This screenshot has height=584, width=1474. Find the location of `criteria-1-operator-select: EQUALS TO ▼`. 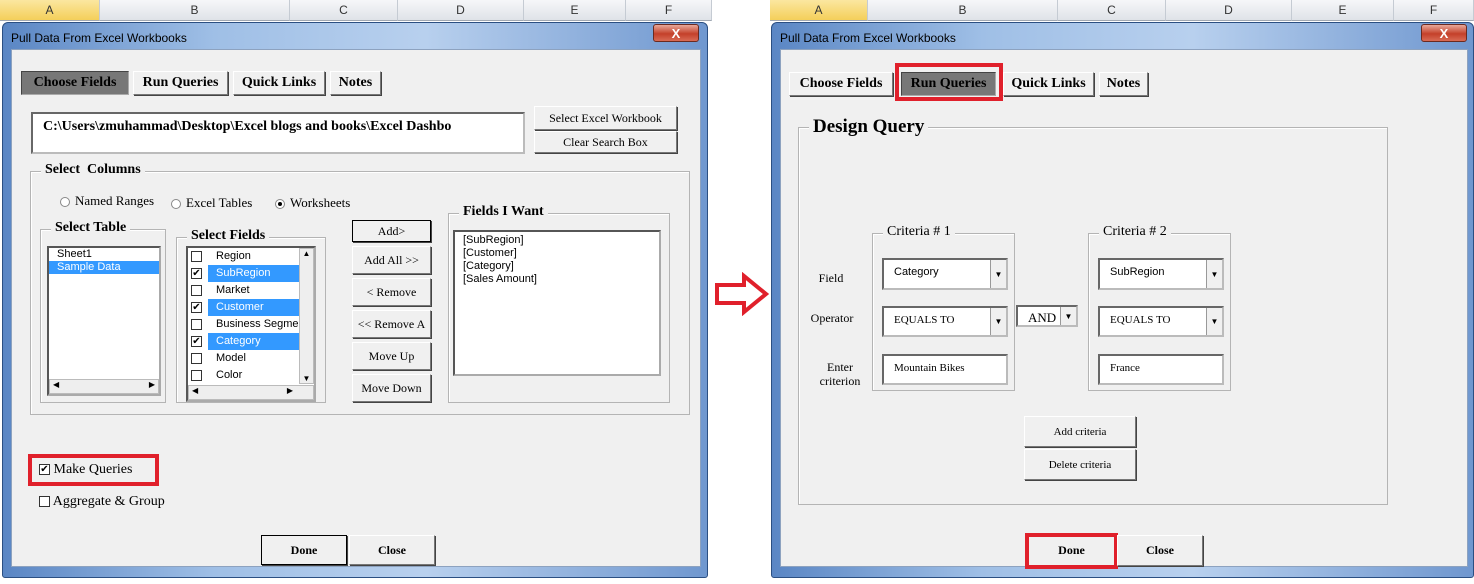

criteria-1-operator-select: EQUALS TO ▼ is located at coordinates (945, 321).